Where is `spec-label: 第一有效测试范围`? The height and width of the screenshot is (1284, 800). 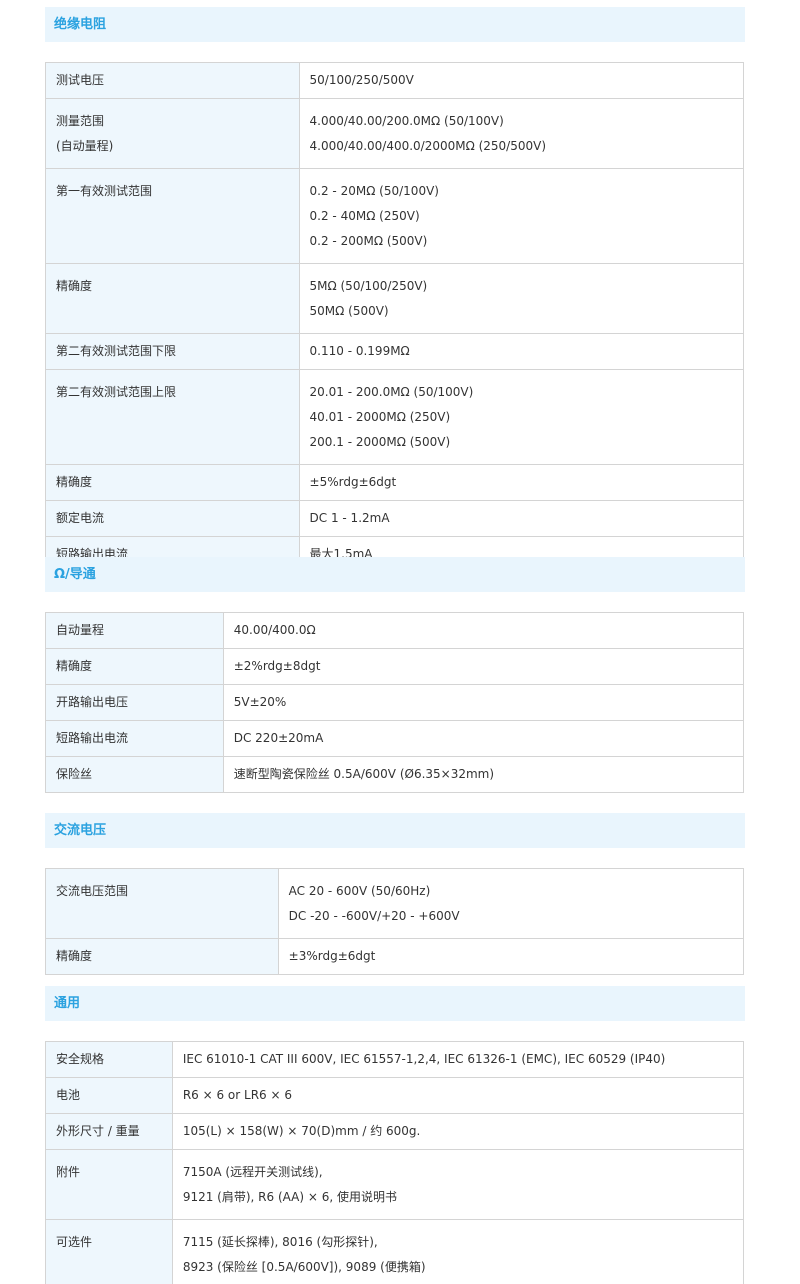
spec-label: 第一有效测试范围 is located at coordinates (104, 191).